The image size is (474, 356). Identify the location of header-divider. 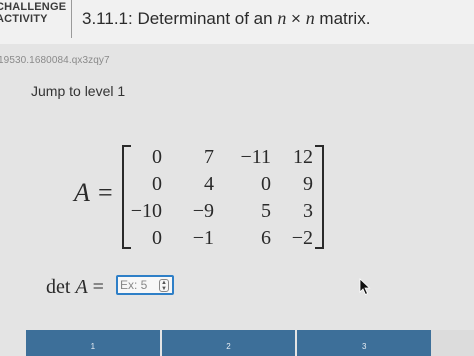
(71, 19).